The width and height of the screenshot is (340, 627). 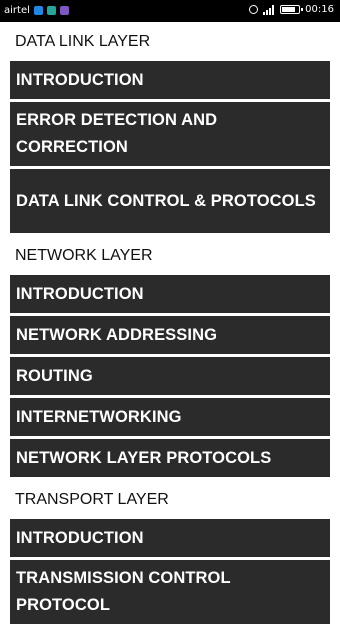 I want to click on topic-item-label: NETWORK ADDRESSING, so click(x=117, y=334).